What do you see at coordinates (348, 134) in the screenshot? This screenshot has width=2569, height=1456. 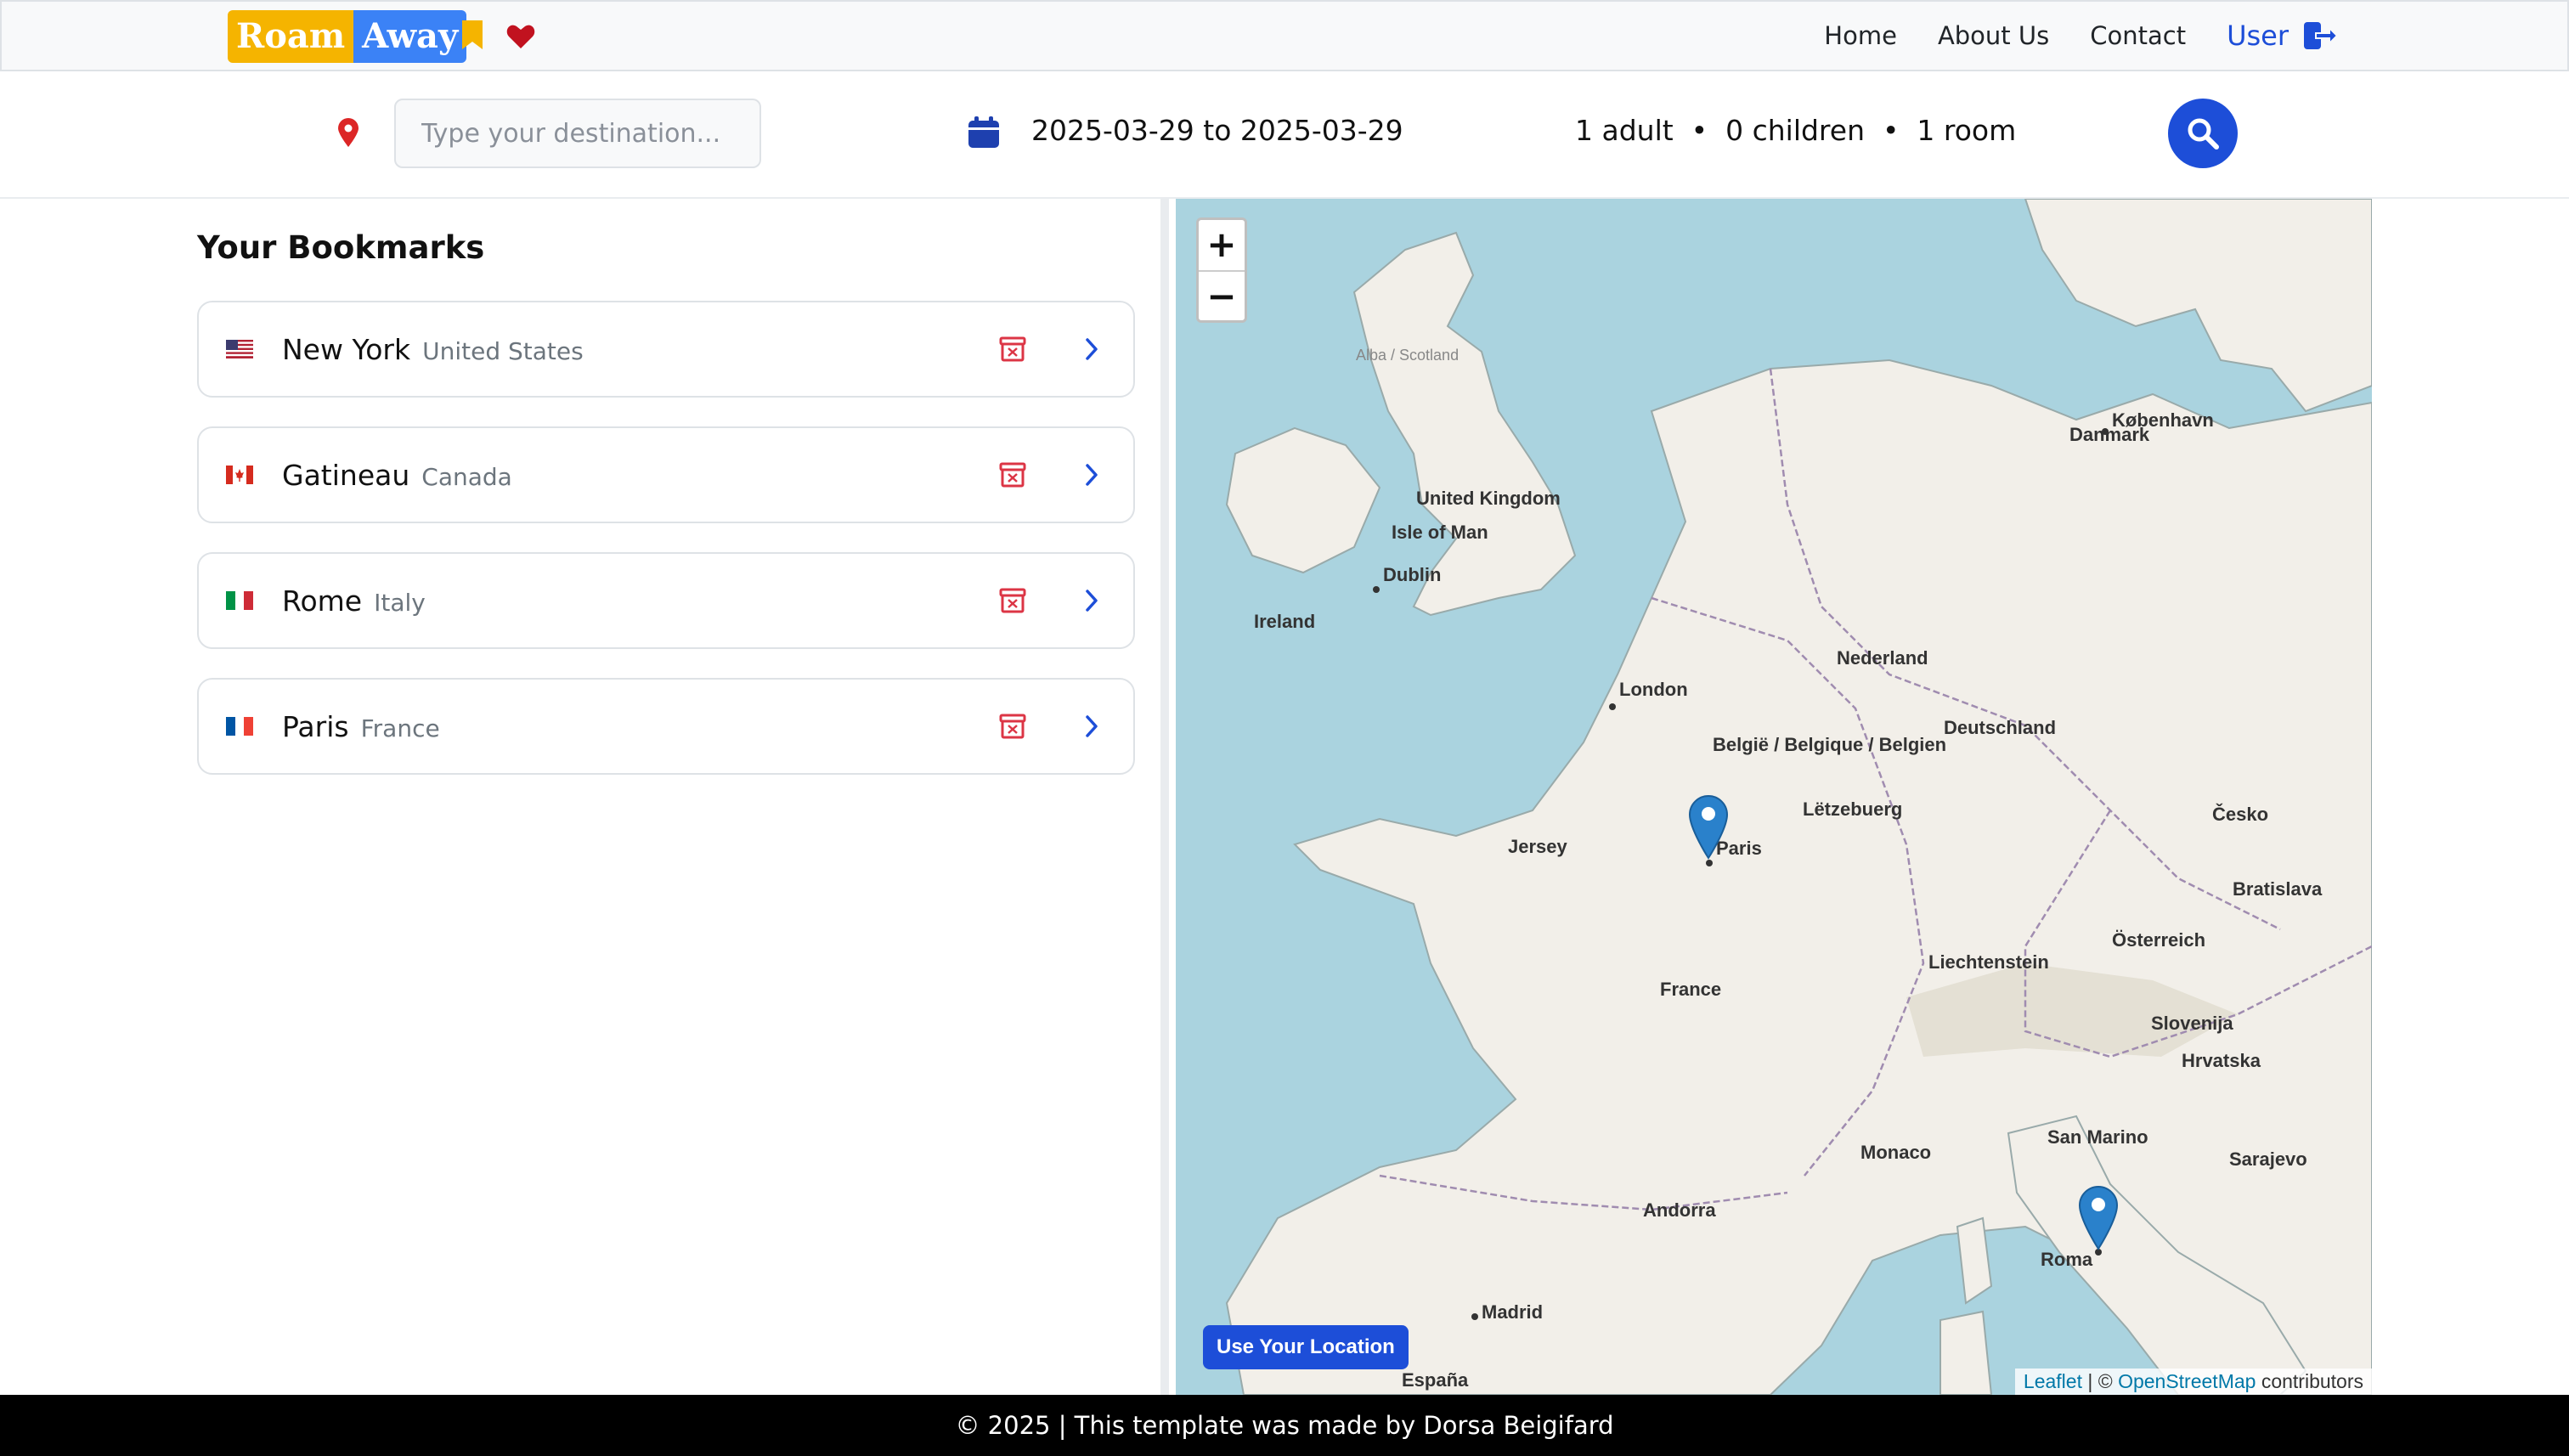 I see `map-pin-icon` at bounding box center [348, 134].